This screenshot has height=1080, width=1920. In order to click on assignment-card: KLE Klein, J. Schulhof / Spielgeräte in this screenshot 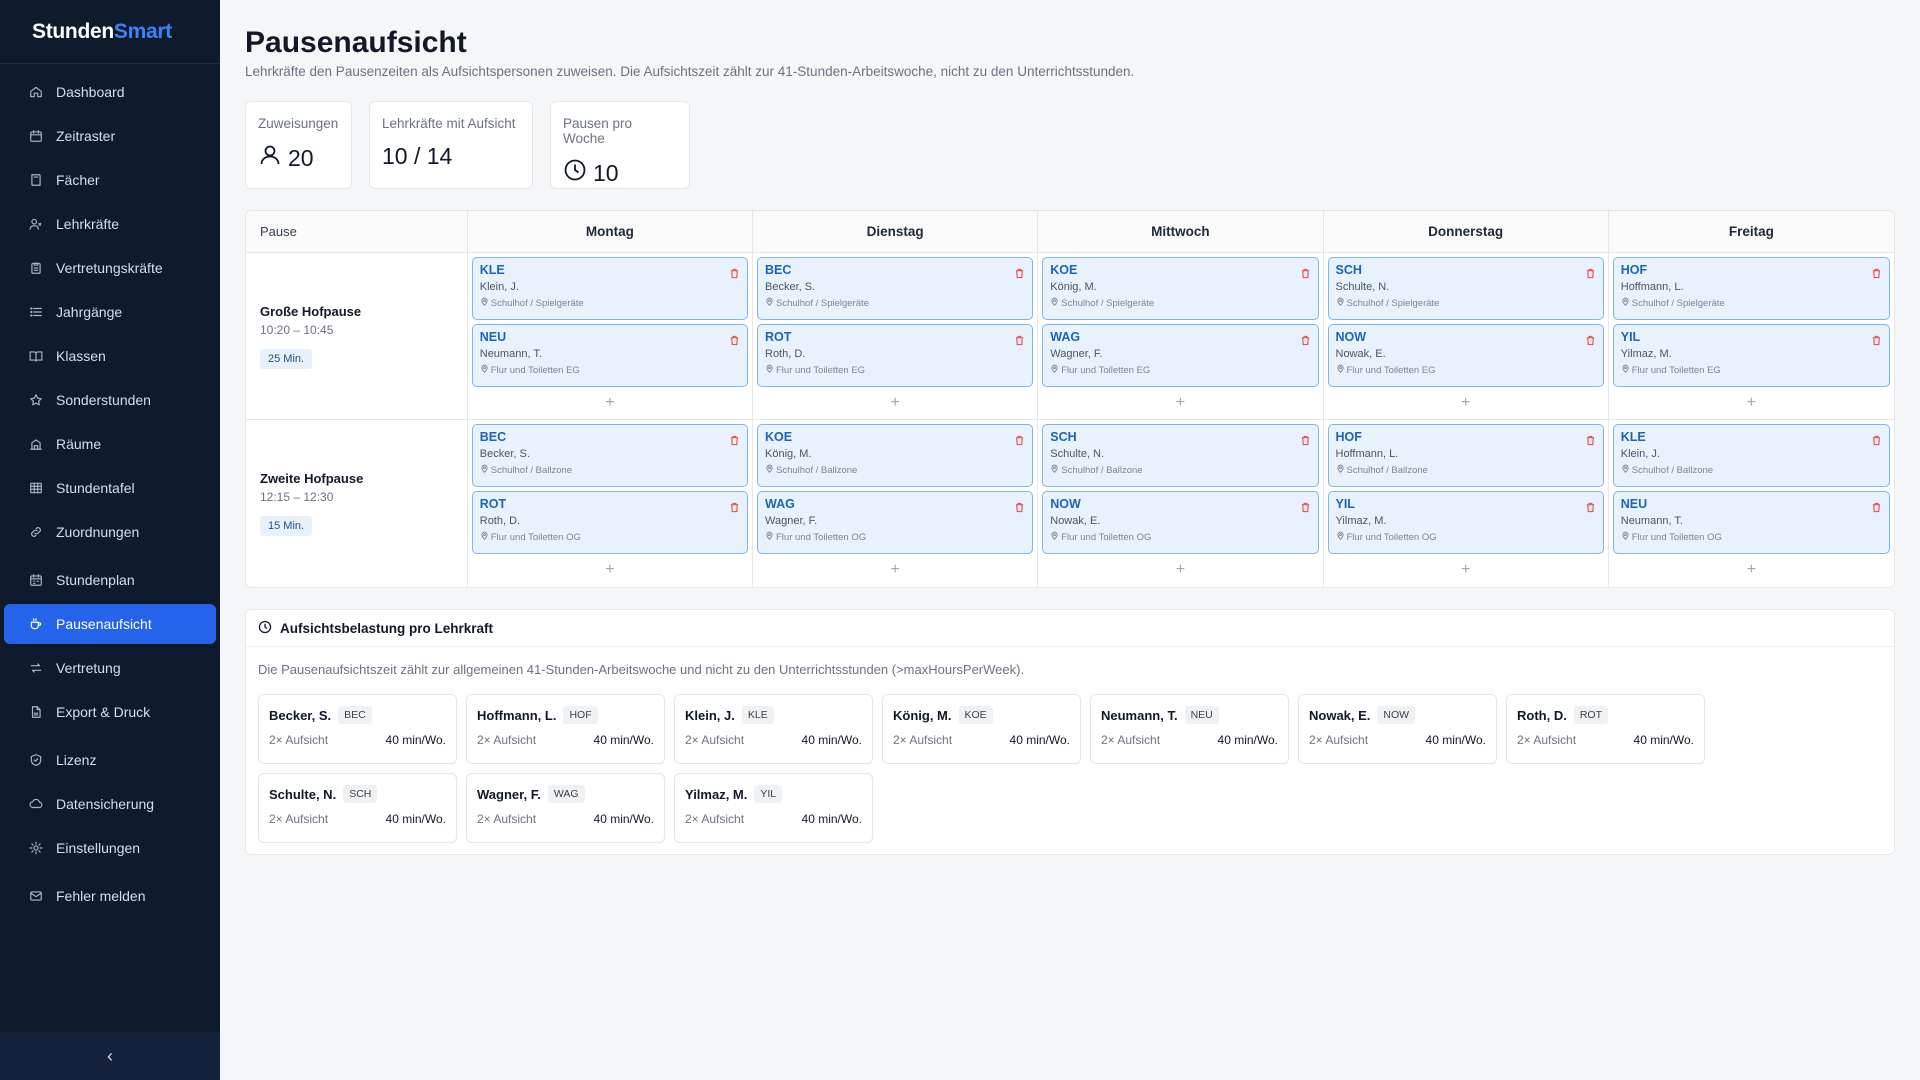, I will do `click(609, 288)`.